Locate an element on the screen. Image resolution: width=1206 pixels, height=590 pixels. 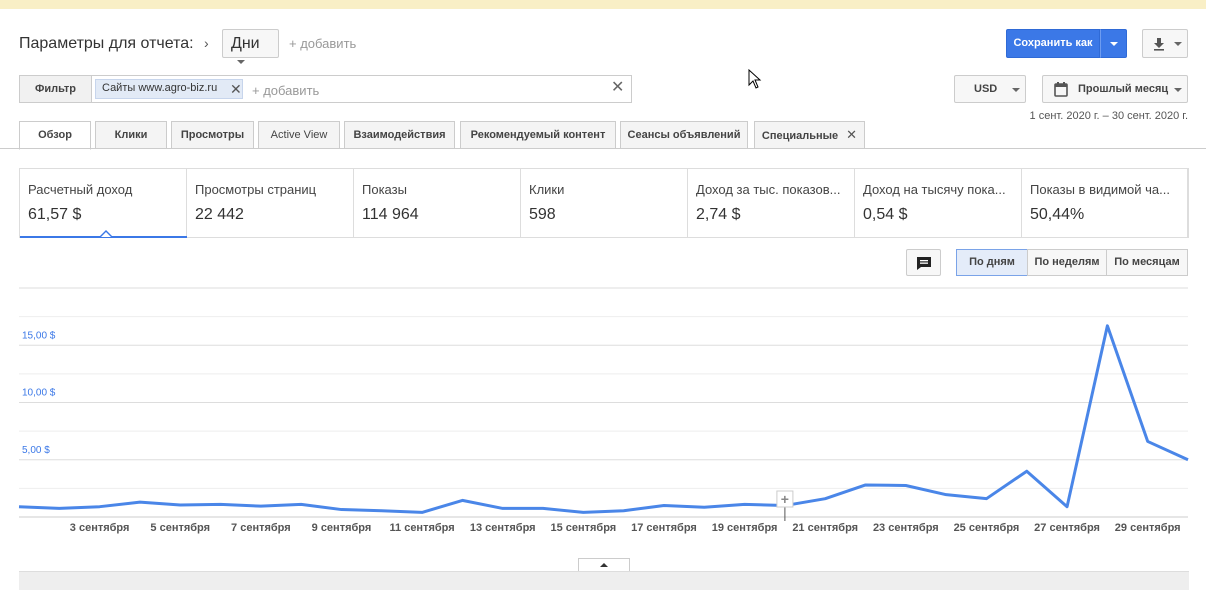
filter-chip-value: www.agro-biz.ru is located at coordinates (178, 88).